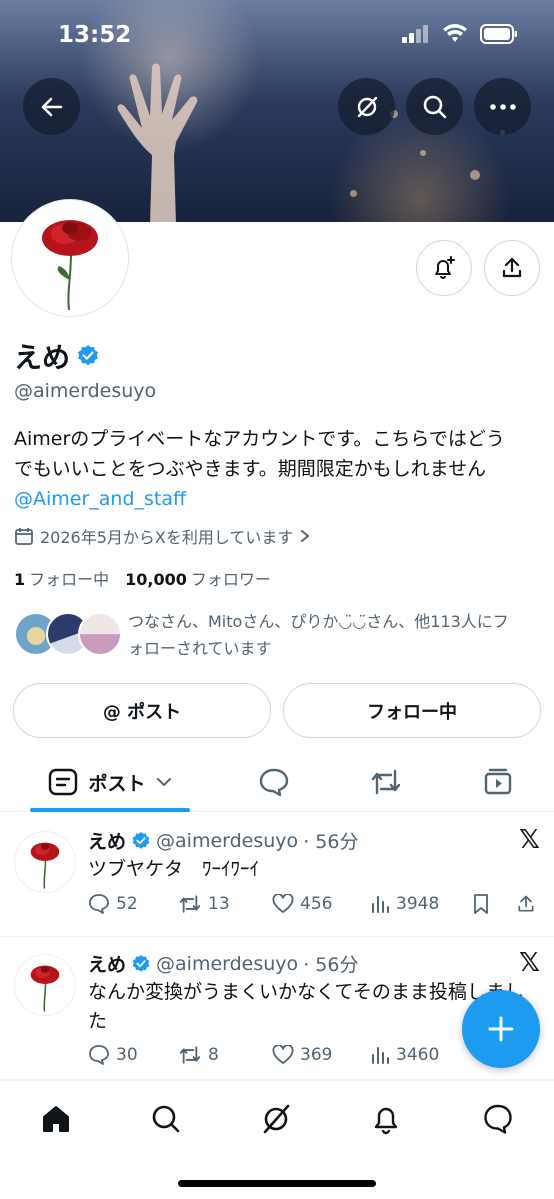  What do you see at coordinates (163, 782) in the screenshot?
I see `chevron-down-icon` at bounding box center [163, 782].